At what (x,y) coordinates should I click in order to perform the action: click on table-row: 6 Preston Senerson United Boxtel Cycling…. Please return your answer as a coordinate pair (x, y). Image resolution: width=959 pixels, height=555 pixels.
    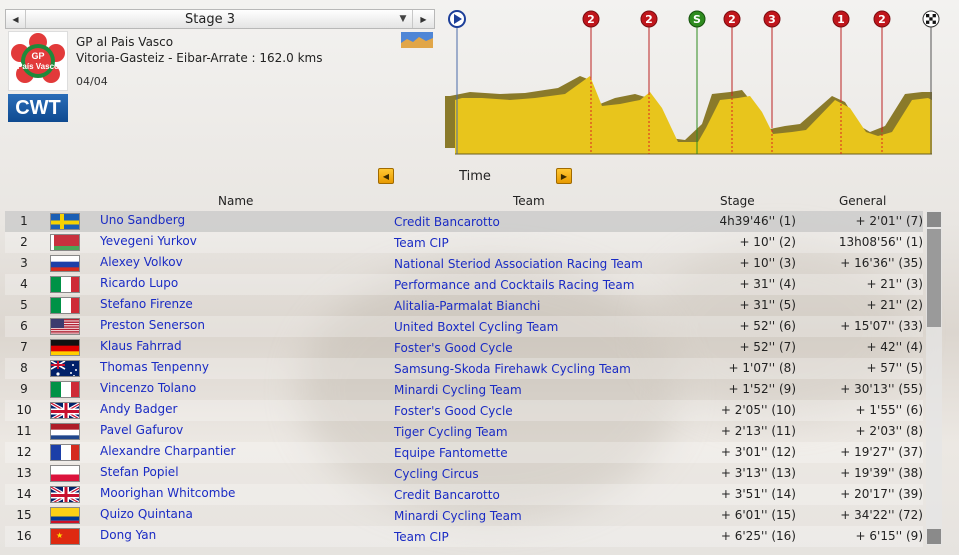
    Looking at the image, I should click on (464, 326).